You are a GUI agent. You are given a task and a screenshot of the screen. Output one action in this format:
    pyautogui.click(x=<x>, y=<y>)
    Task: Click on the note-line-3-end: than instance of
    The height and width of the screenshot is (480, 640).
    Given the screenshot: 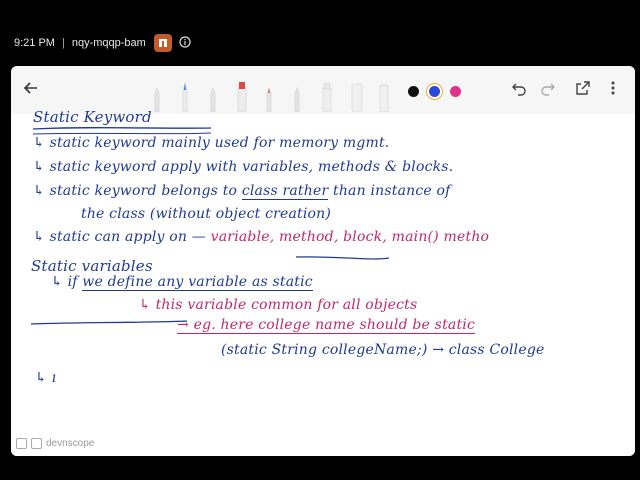 What is the action you would take?
    pyautogui.click(x=389, y=191)
    